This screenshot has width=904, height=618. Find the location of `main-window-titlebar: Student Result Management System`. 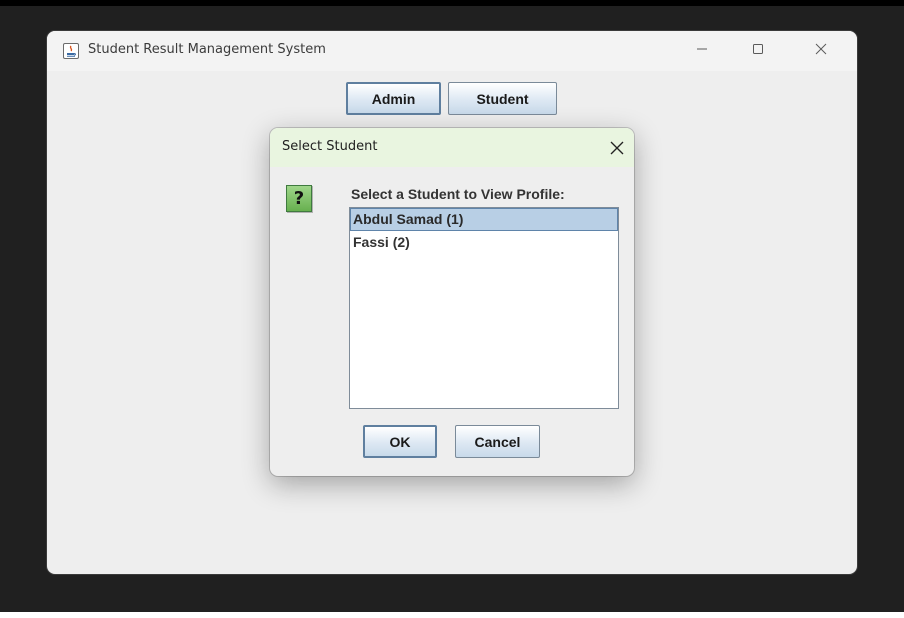

main-window-titlebar: Student Result Management System is located at coordinates (452, 51).